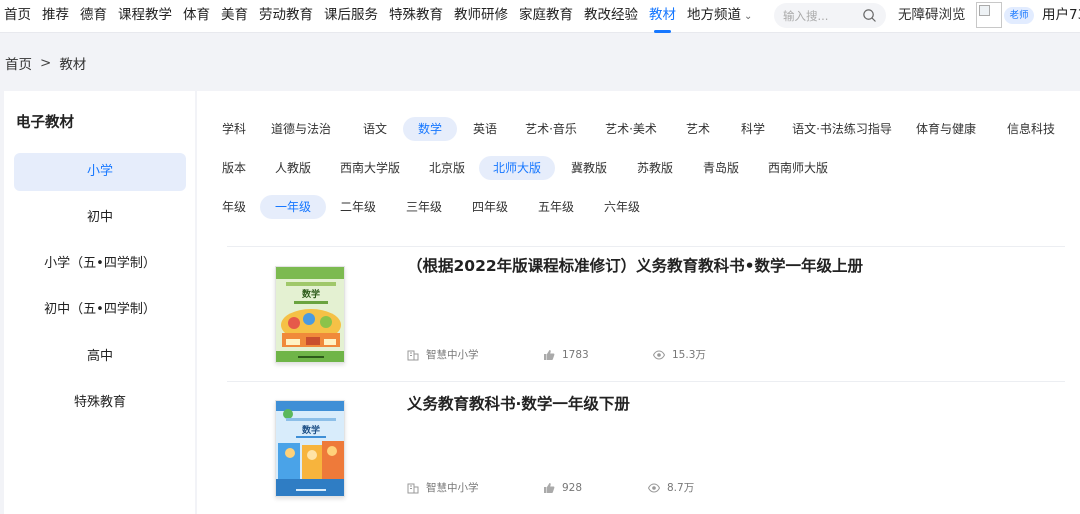 The height and width of the screenshot is (514, 1080). I want to click on nav-special: 特殊教育, so click(416, 16).